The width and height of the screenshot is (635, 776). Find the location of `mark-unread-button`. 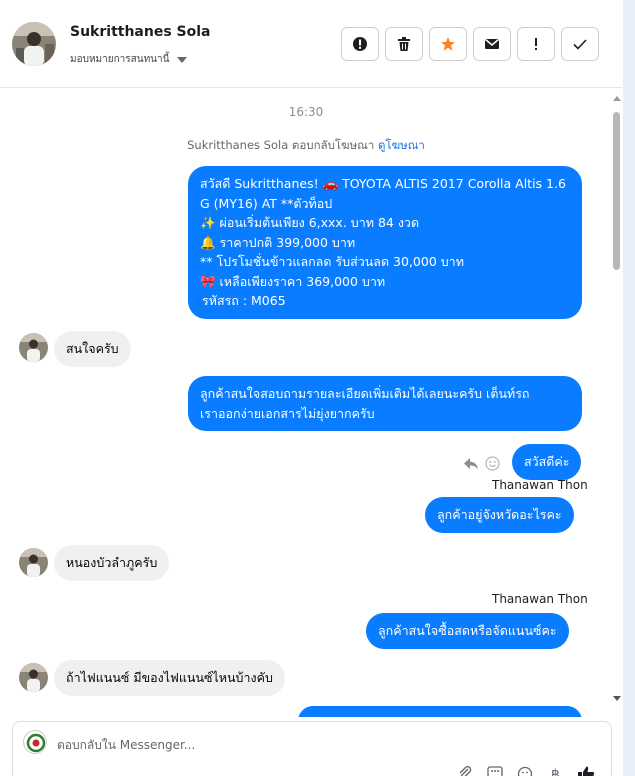

mark-unread-button is located at coordinates (492, 44).